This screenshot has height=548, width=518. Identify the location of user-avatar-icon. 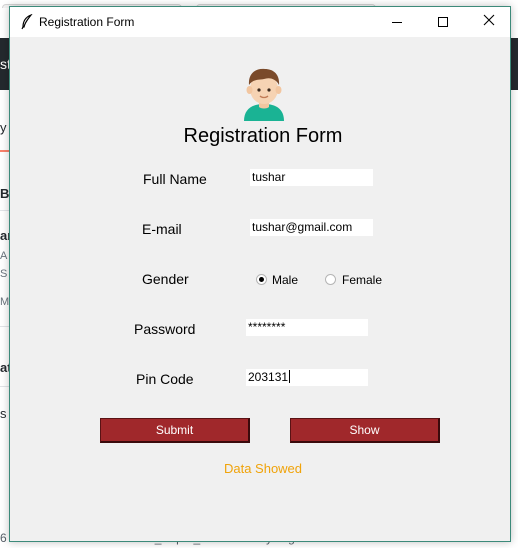
(264, 92).